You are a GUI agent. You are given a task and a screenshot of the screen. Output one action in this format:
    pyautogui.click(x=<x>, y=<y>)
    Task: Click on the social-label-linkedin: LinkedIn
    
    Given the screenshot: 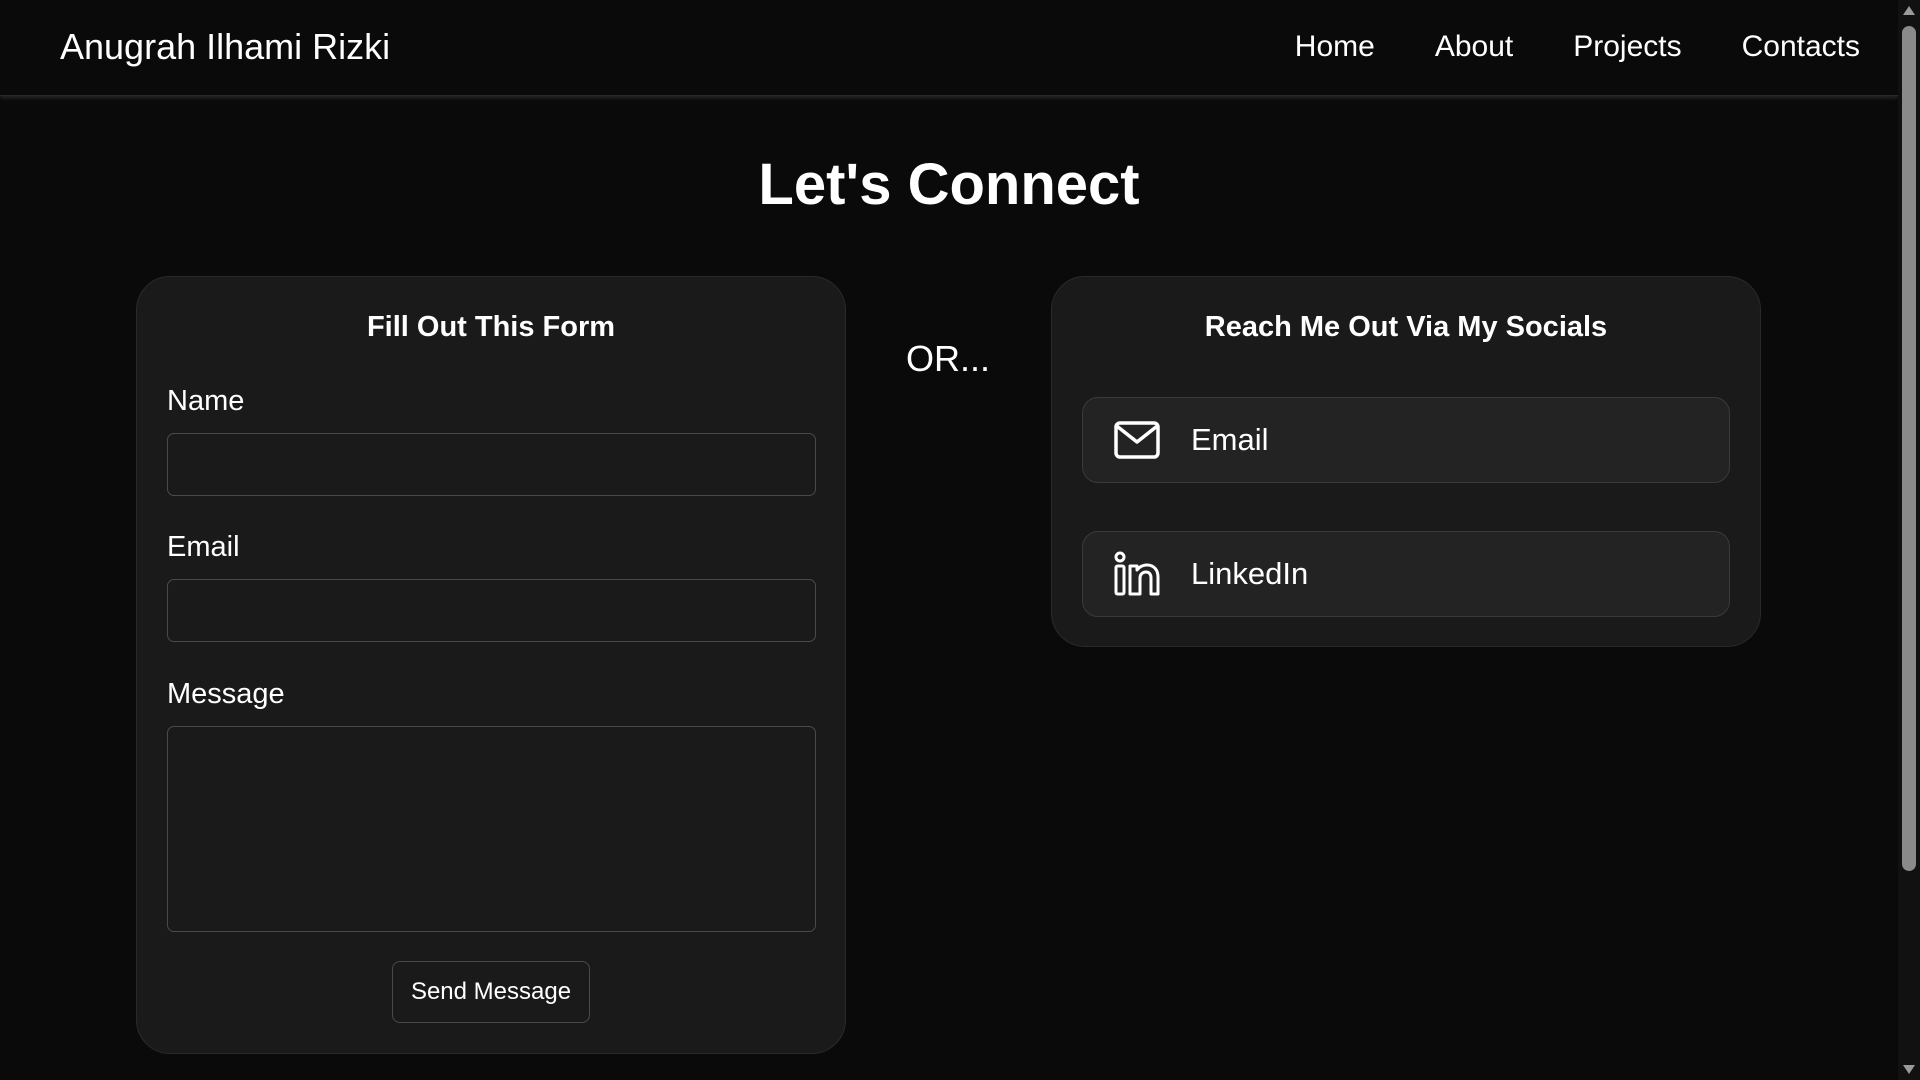 What is the action you would take?
    pyautogui.click(x=1250, y=573)
    